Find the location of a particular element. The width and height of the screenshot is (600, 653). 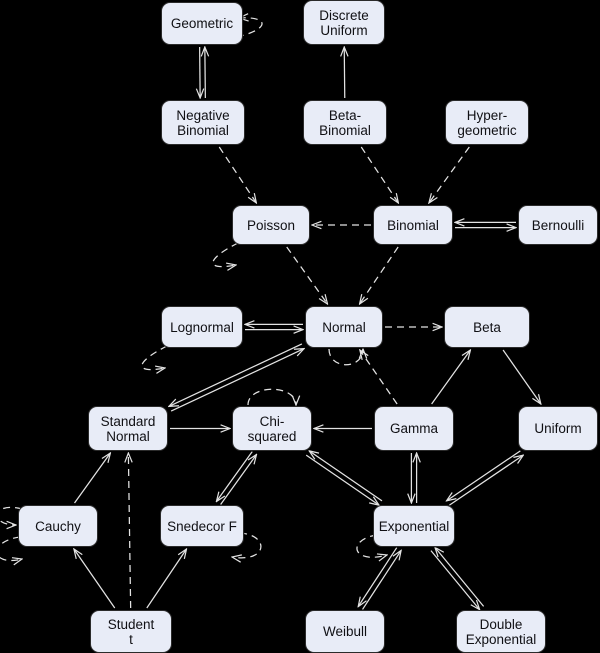

node-bernoulli: Bernoulli is located at coordinates (558, 225).